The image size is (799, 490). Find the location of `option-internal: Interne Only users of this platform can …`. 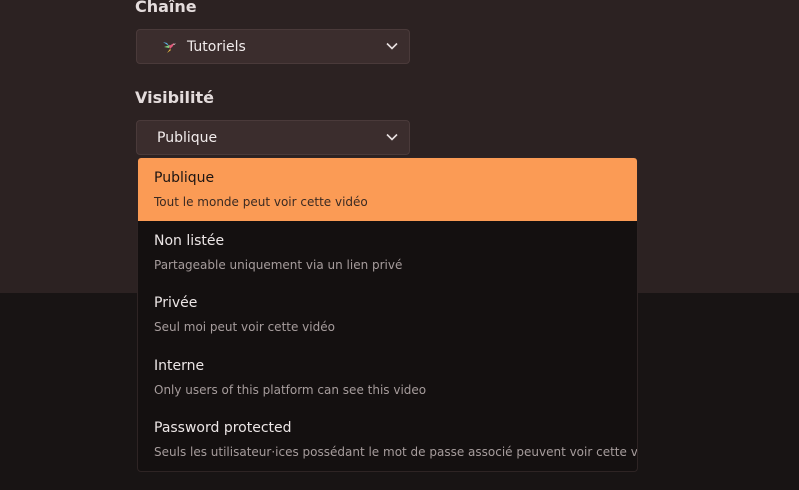

option-internal: Interne Only users of this platform can … is located at coordinates (387, 377).